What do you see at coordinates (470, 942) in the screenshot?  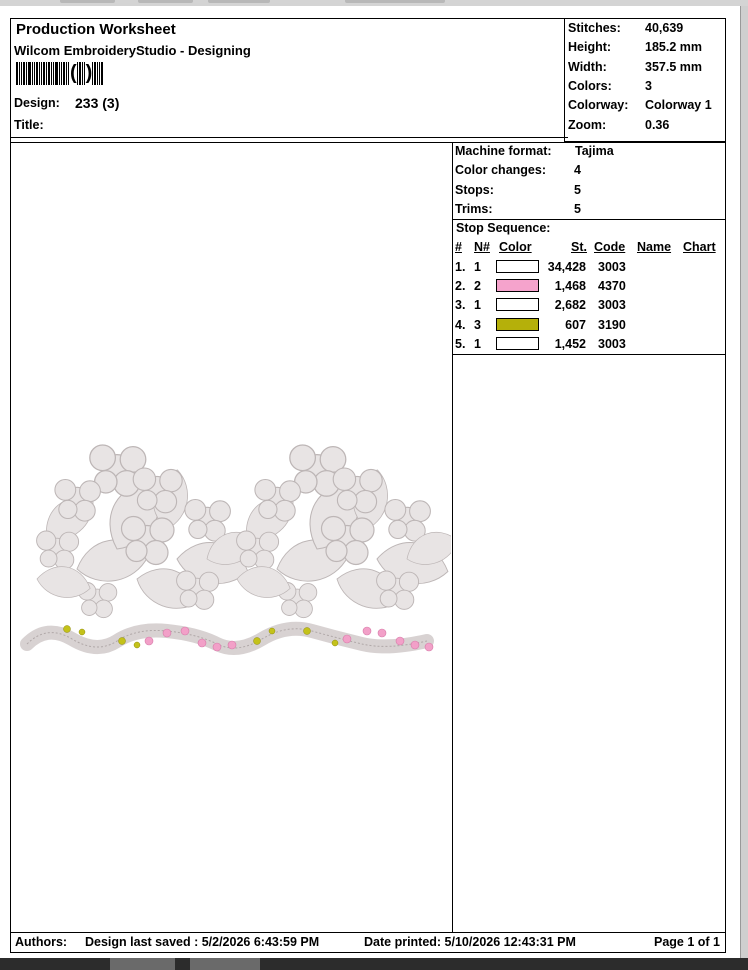 I see `date-printed: Date printed: 5/10/2026 12:43:31 PM` at bounding box center [470, 942].